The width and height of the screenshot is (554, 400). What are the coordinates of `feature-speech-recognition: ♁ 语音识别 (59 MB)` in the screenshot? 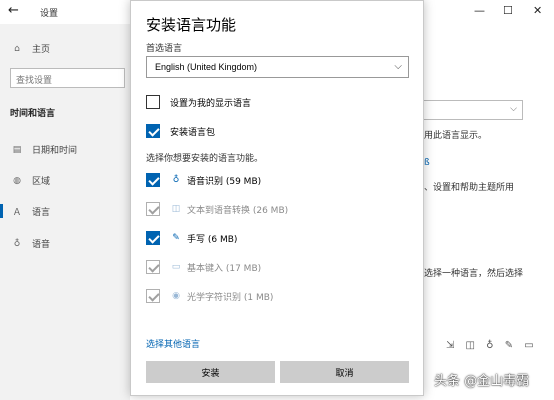 It's located at (203, 180).